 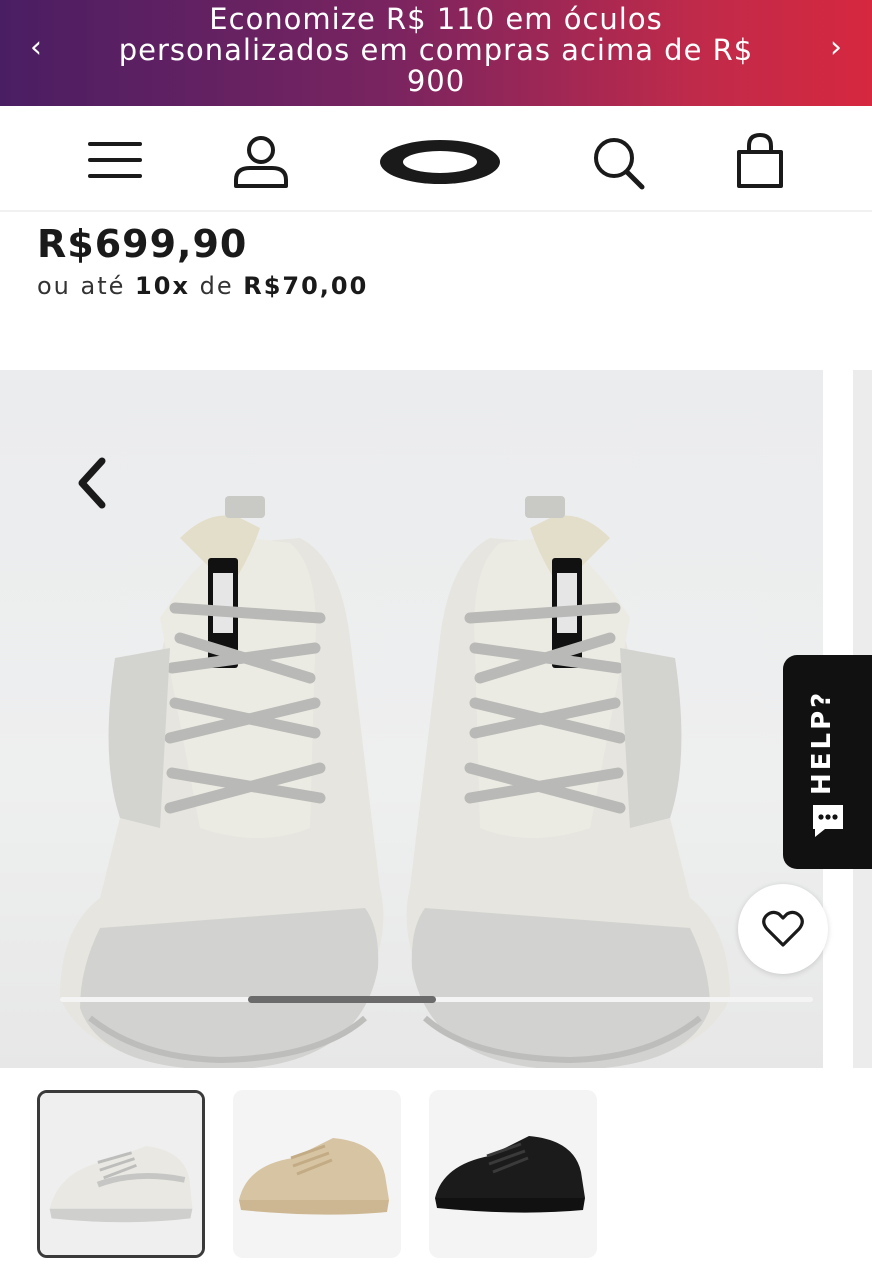 I want to click on gallery-scroll-track, so click(x=436, y=999).